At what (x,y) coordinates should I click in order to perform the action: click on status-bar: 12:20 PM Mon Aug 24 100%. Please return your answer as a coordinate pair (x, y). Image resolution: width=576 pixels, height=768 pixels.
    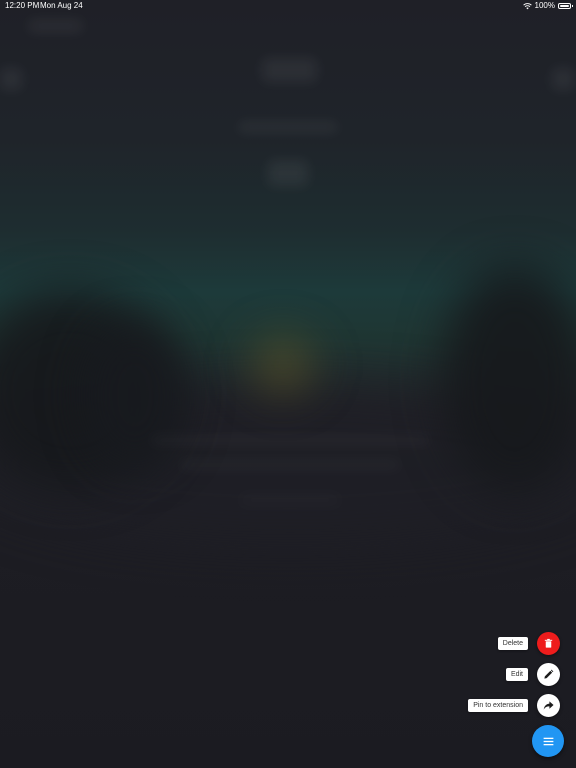
    Looking at the image, I should click on (288, 6).